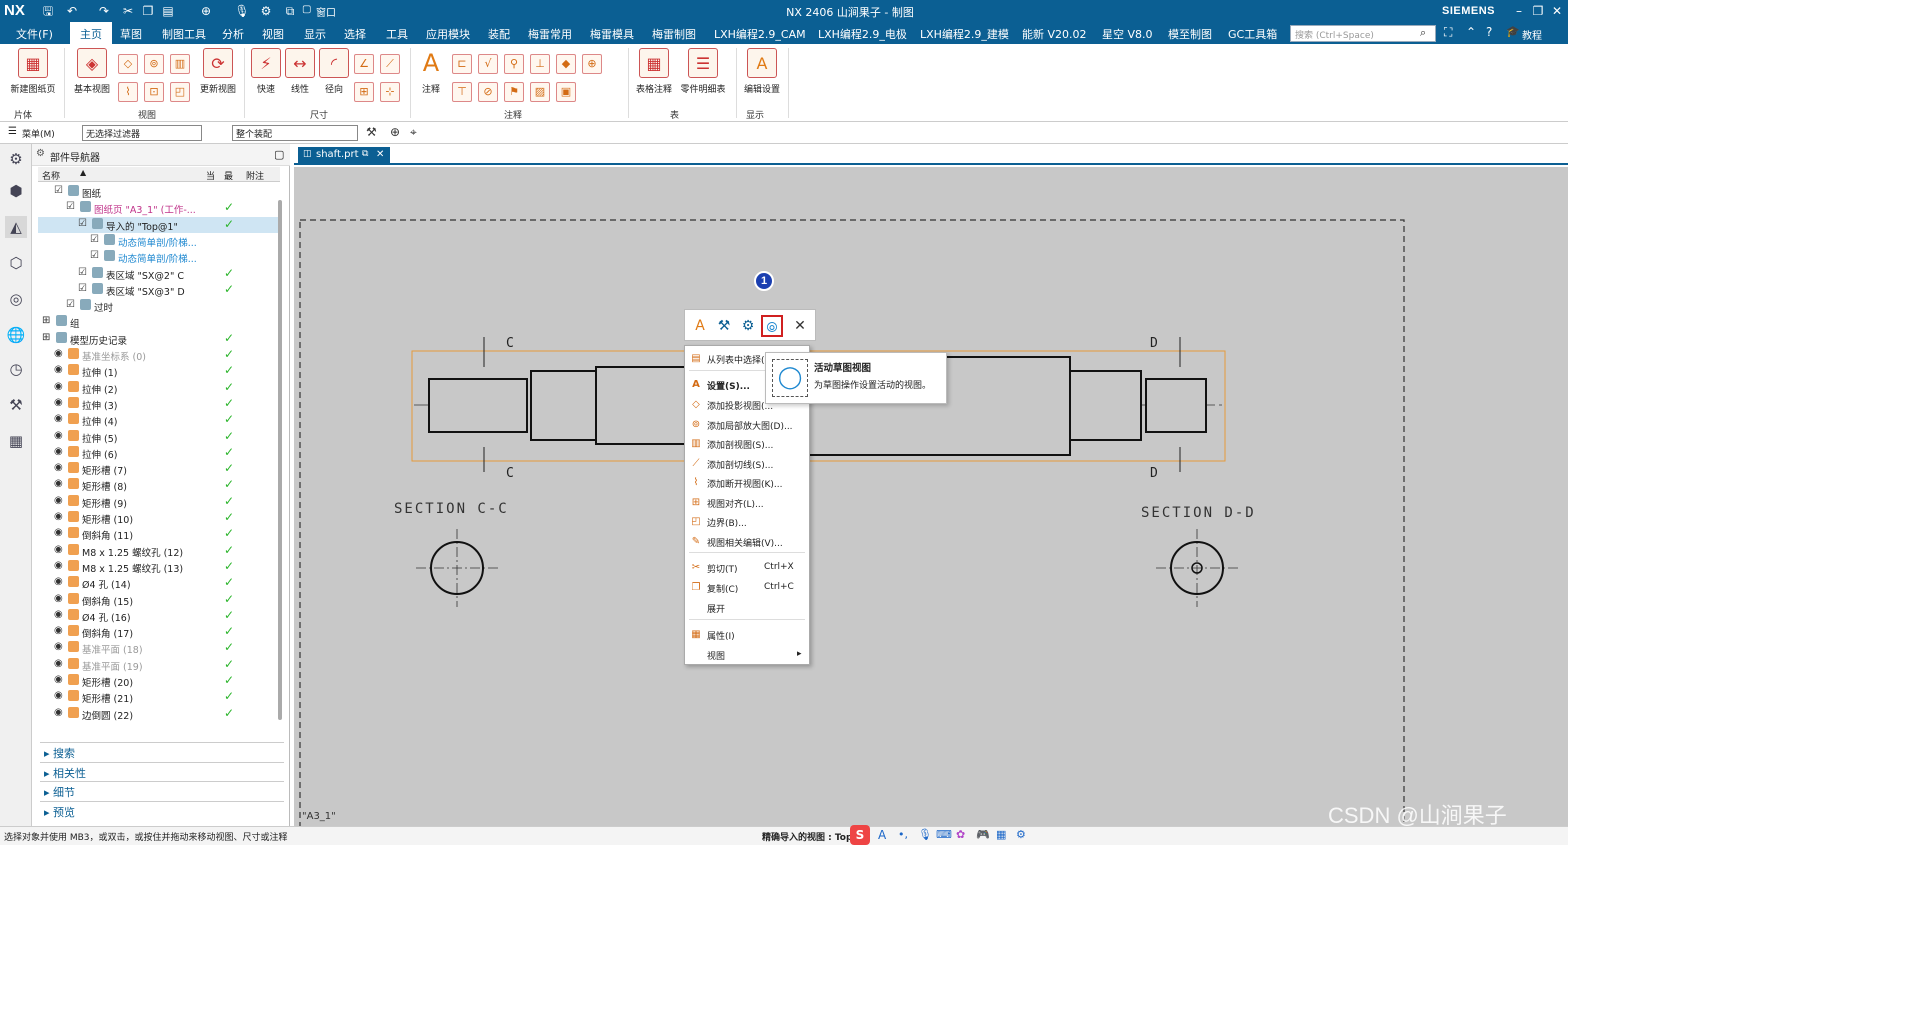 This screenshot has height=1034, width=1920. I want to click on reuse-library-icon: ◎, so click(16, 299).